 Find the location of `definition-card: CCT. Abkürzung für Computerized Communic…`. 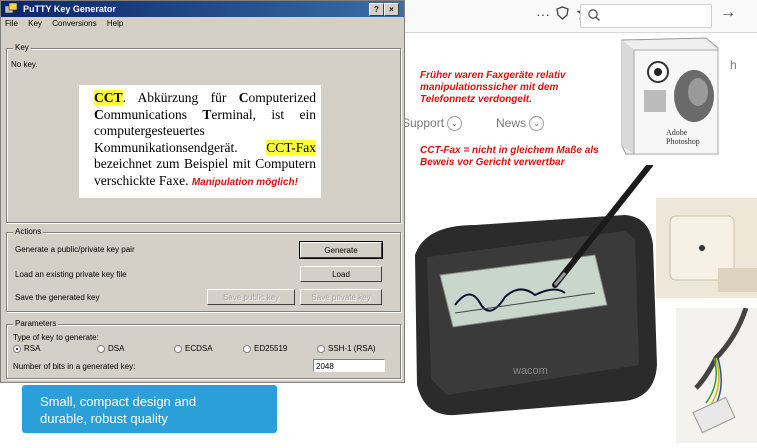

definition-card: CCT. Abkürzung für Computerized Communic… is located at coordinates (200, 141).